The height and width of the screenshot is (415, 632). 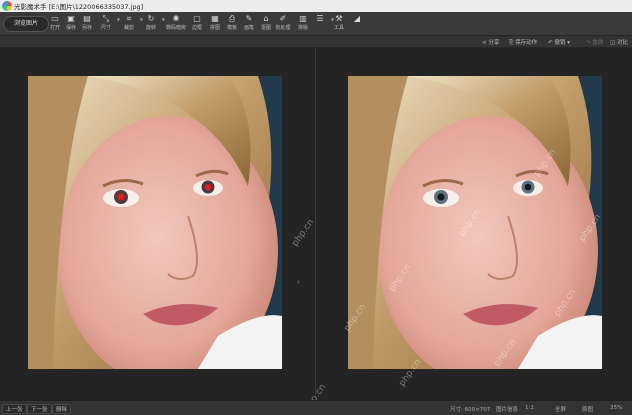 What do you see at coordinates (130, 24) in the screenshot?
I see `crop-button: ⌗ 裁剪 ▼` at bounding box center [130, 24].